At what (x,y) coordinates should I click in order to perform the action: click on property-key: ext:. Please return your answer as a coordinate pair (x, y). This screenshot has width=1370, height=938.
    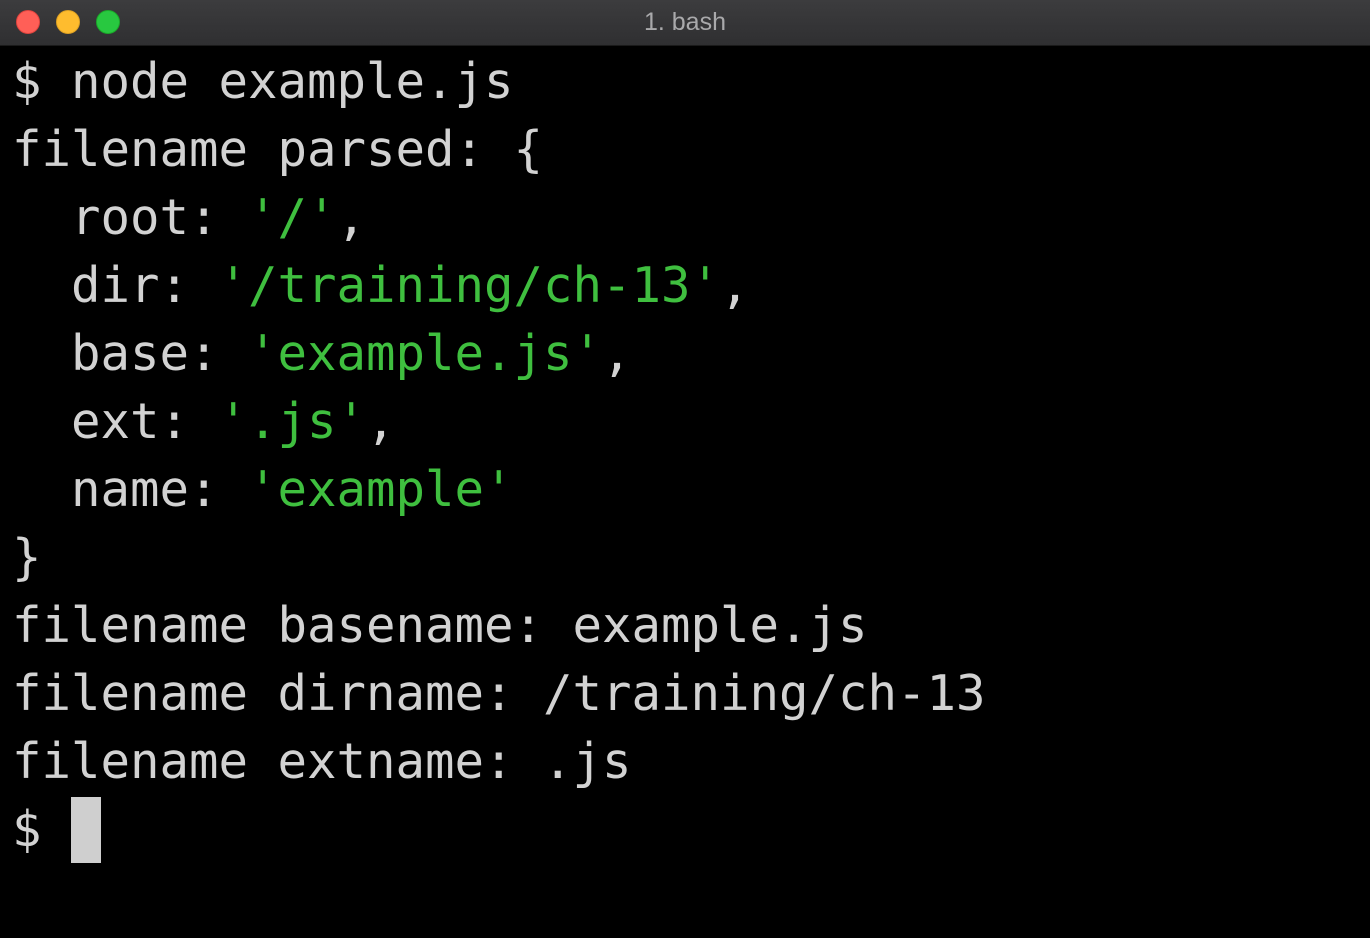
    Looking at the image, I should click on (145, 421).